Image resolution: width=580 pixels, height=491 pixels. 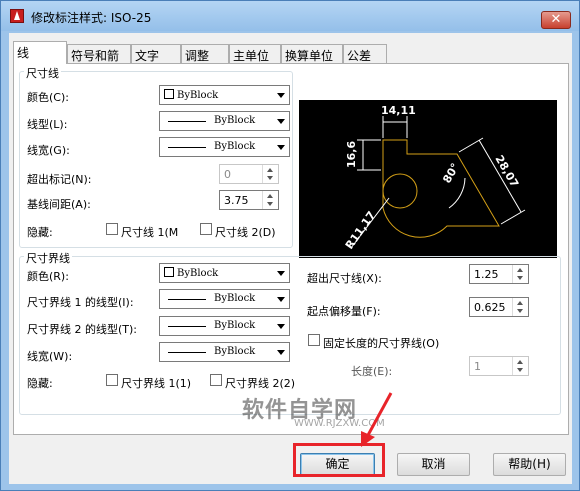 What do you see at coordinates (156, 53) in the screenshot?
I see `tab-text: 文字` at bounding box center [156, 53].